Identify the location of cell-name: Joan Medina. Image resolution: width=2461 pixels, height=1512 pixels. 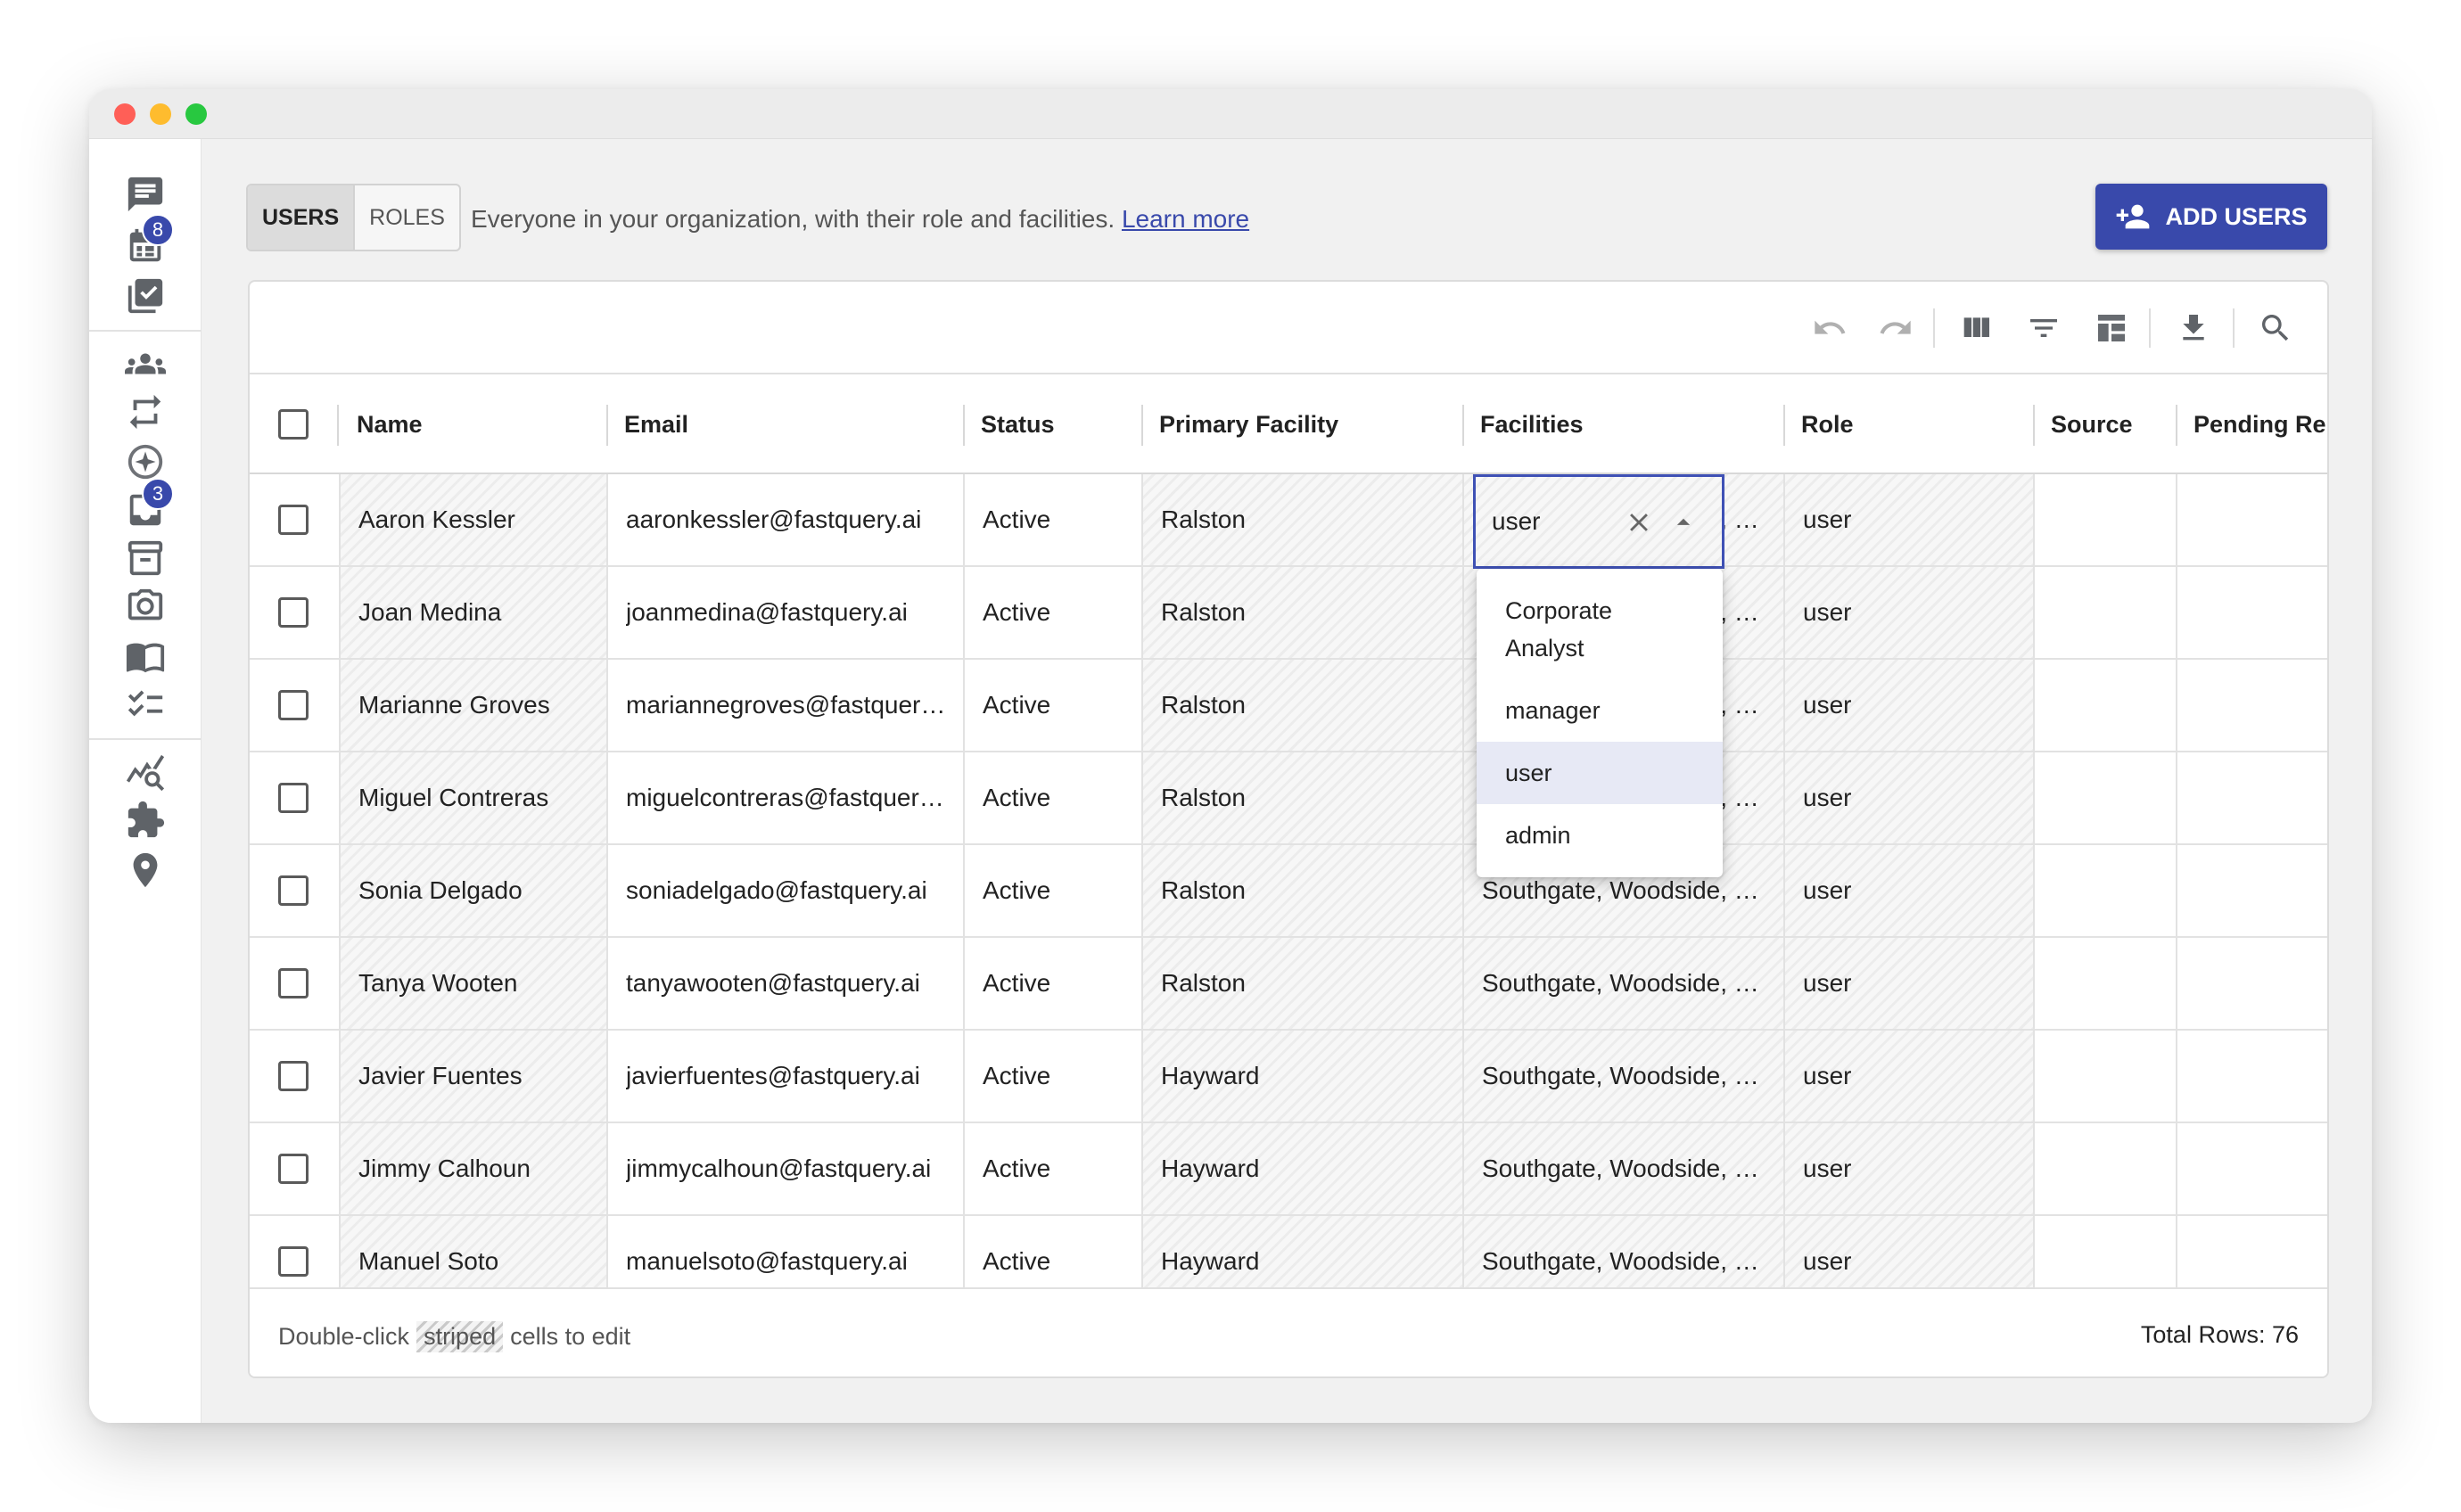
(472, 612).